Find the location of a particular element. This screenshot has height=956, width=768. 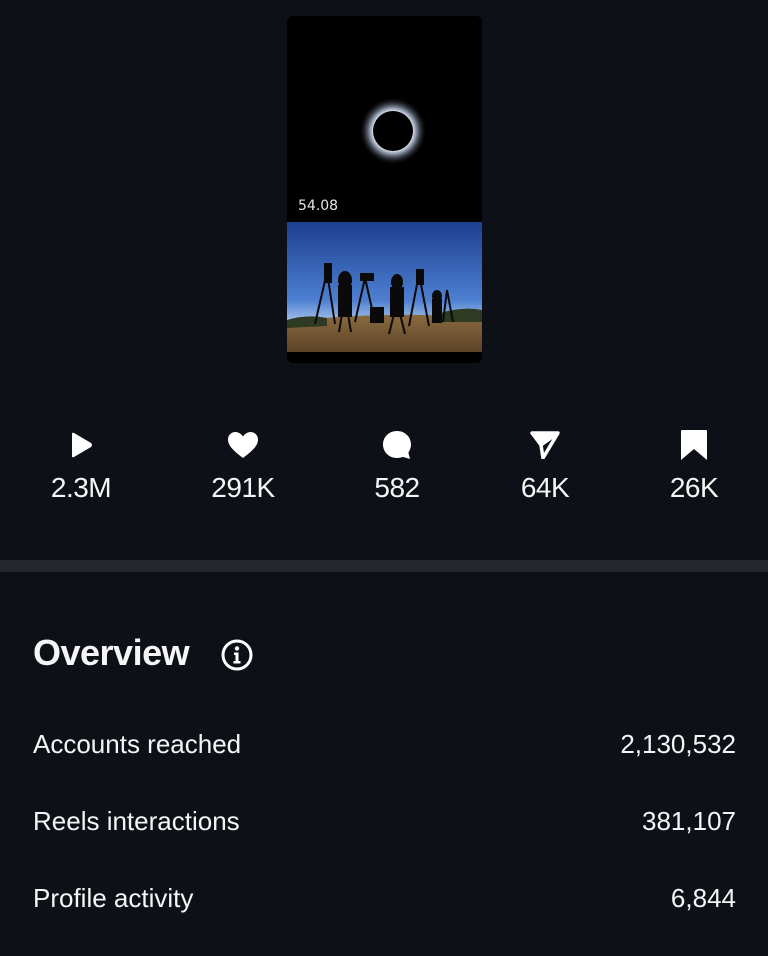

overview-row-label: Profile activity is located at coordinates (113, 898).